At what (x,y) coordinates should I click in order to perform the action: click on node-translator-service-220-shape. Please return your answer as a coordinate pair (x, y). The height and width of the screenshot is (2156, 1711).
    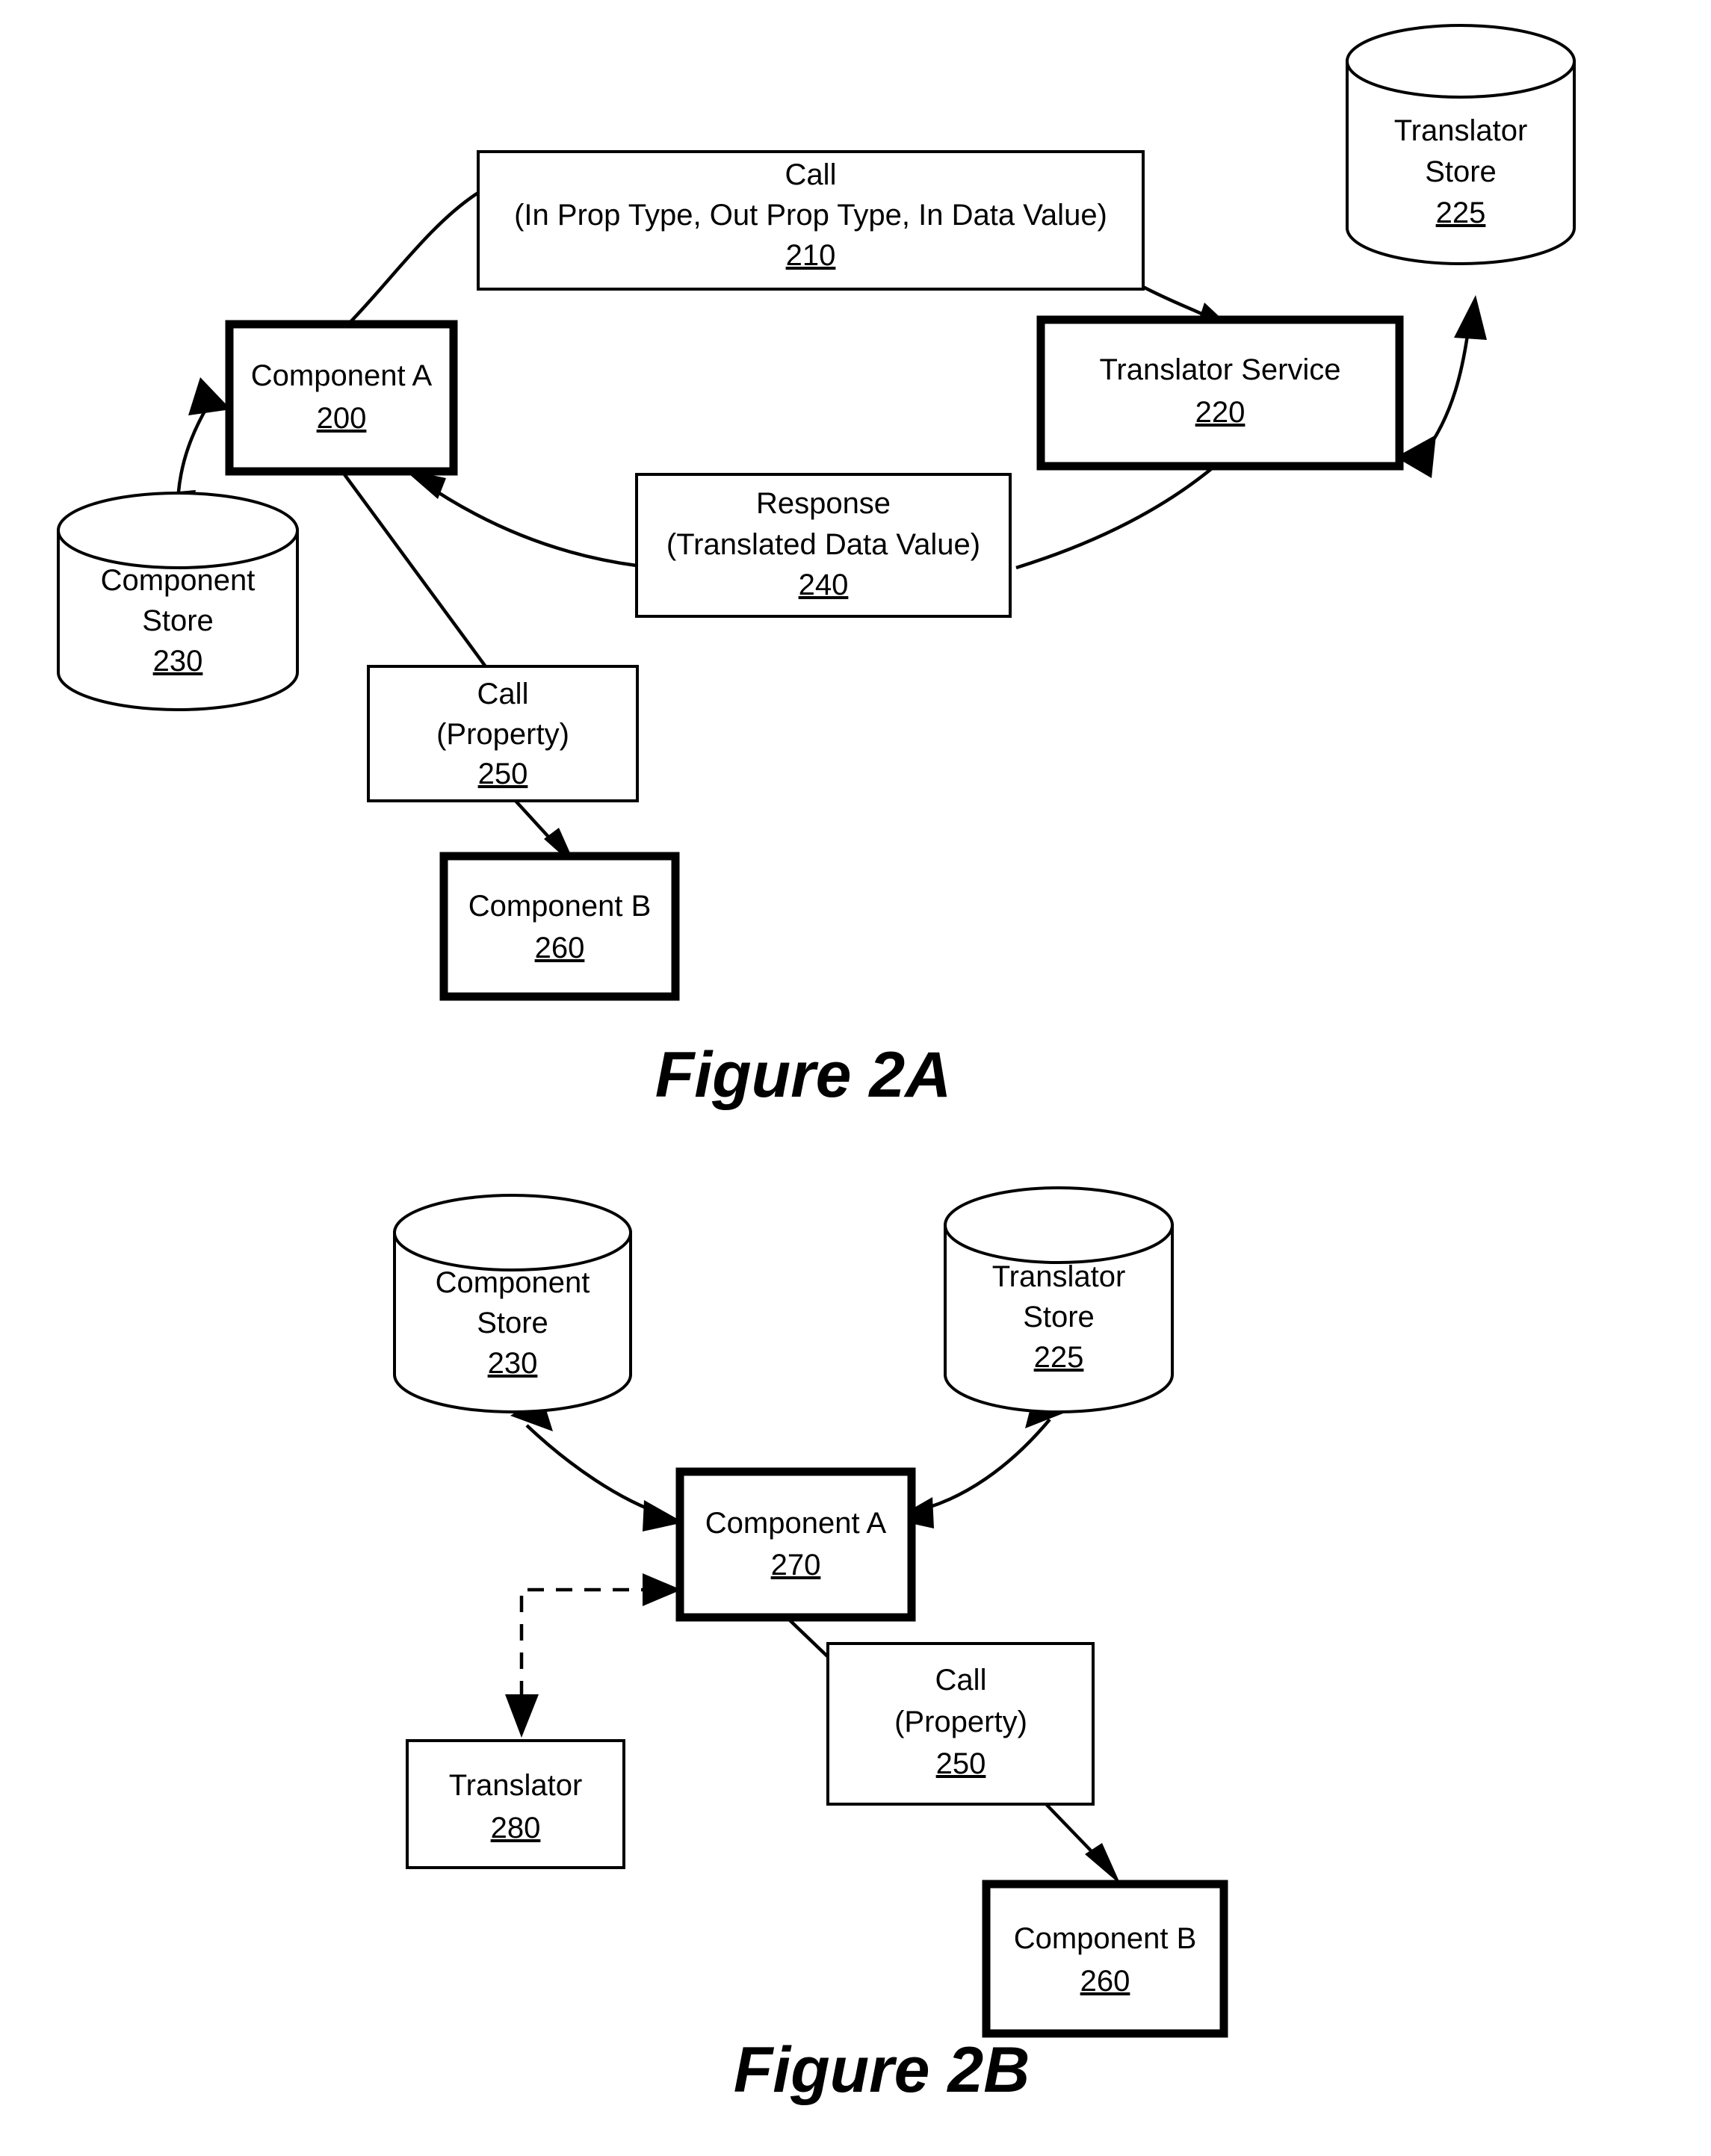
    Looking at the image, I should click on (1220, 393).